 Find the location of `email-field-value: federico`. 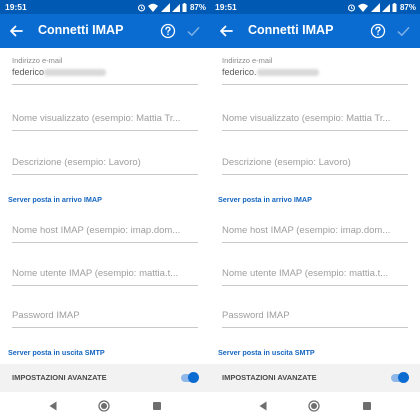

email-field-value: federico is located at coordinates (59, 72).